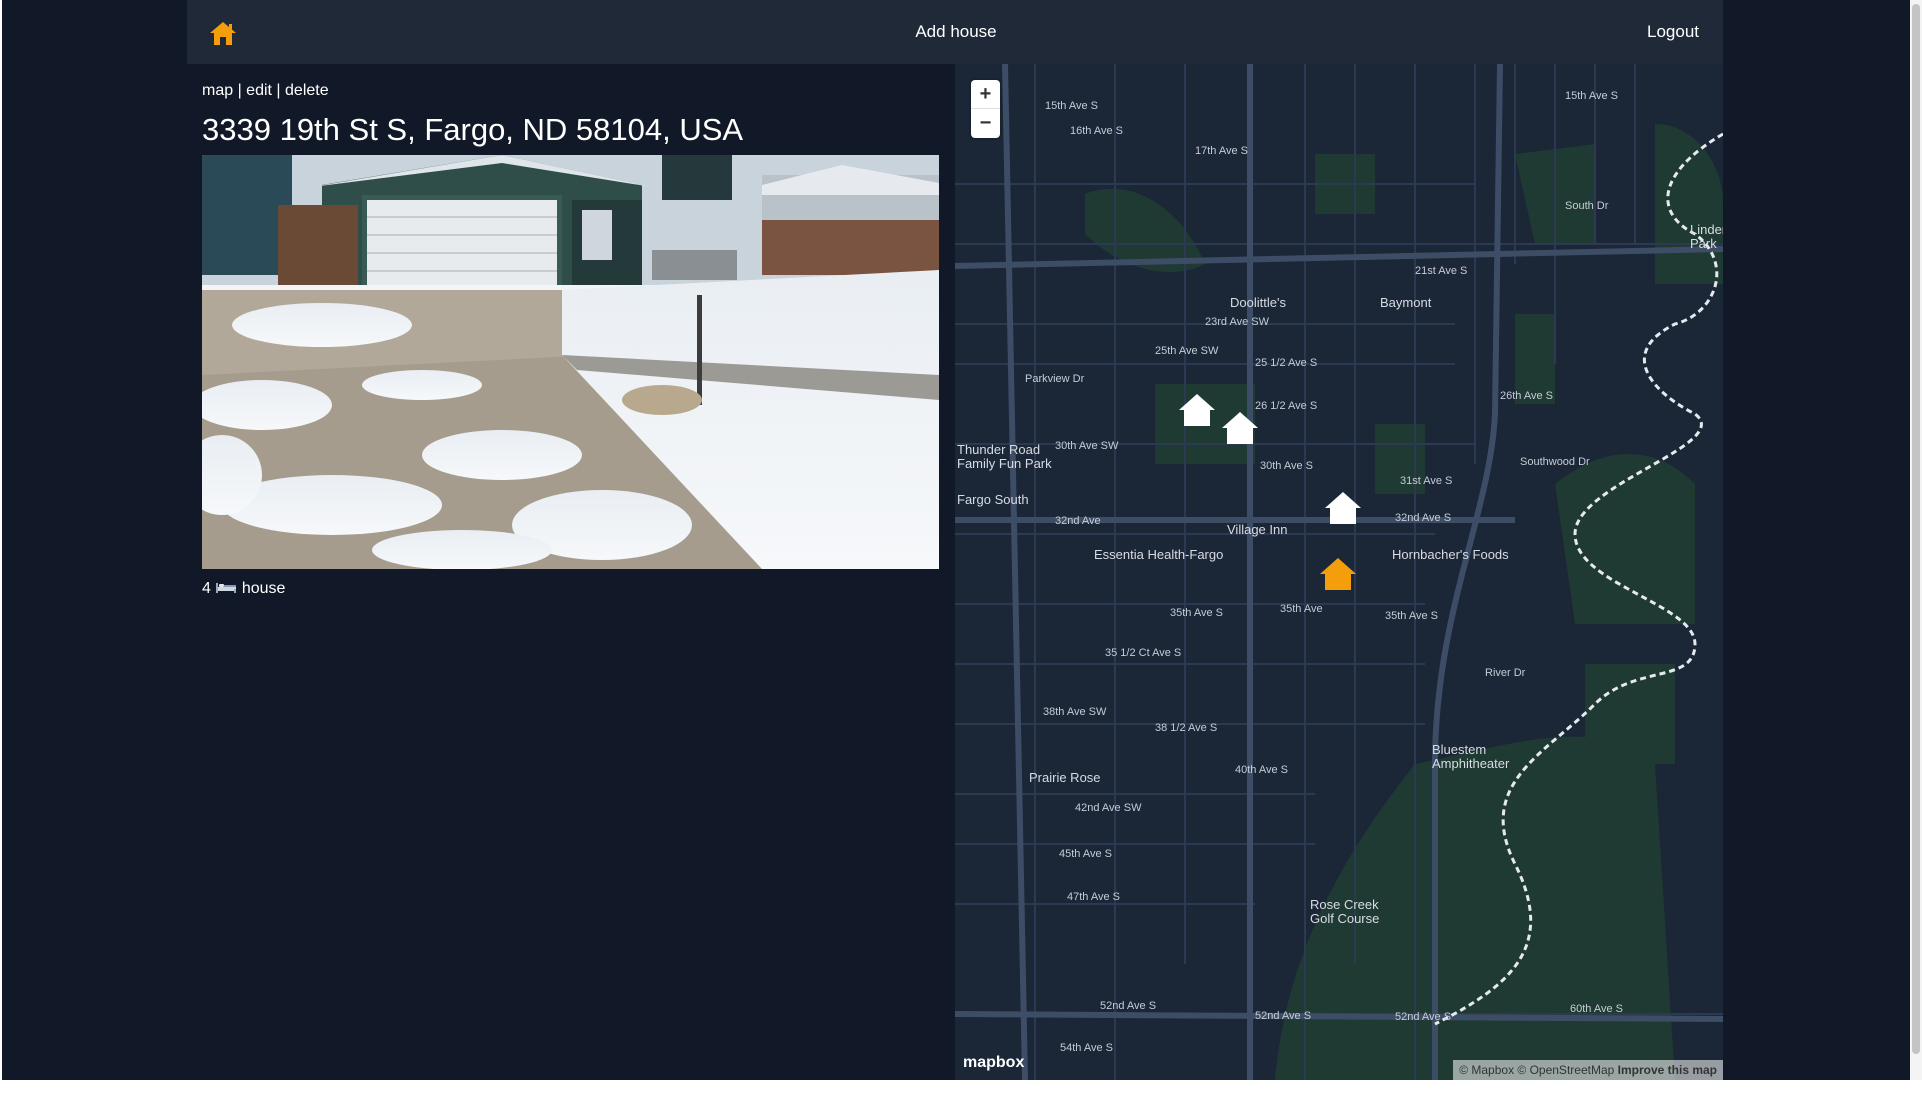 This screenshot has width=1922, height=1120. What do you see at coordinates (1257, 529) in the screenshot?
I see `svg-text: Village Inn` at bounding box center [1257, 529].